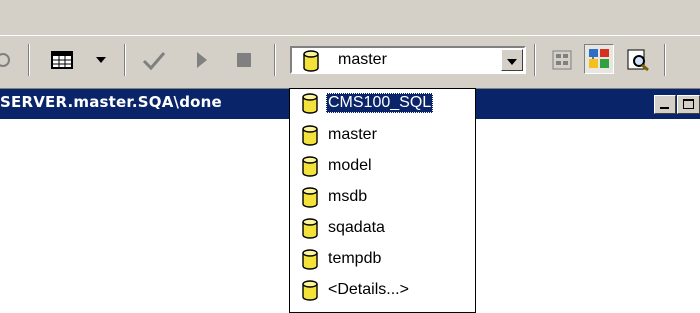  Describe the element at coordinates (154, 60) in the screenshot. I see `checkmark-icon` at that location.